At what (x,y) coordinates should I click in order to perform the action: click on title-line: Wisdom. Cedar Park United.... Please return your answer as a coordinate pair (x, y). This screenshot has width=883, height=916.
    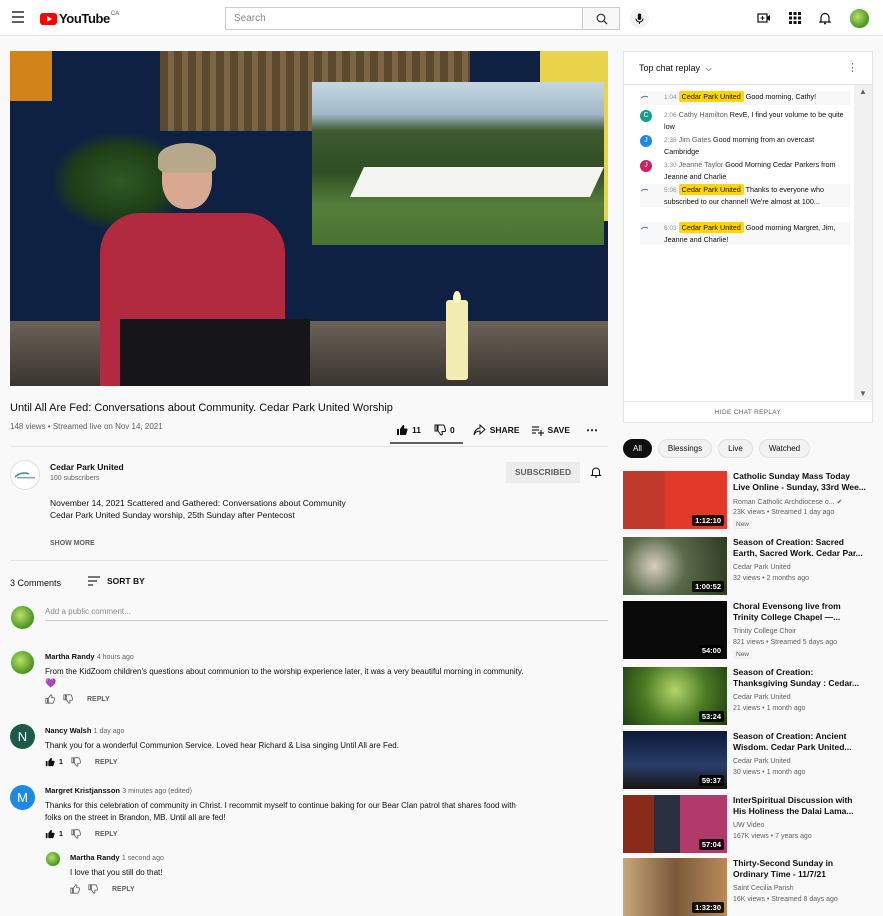
    Looking at the image, I should click on (792, 747).